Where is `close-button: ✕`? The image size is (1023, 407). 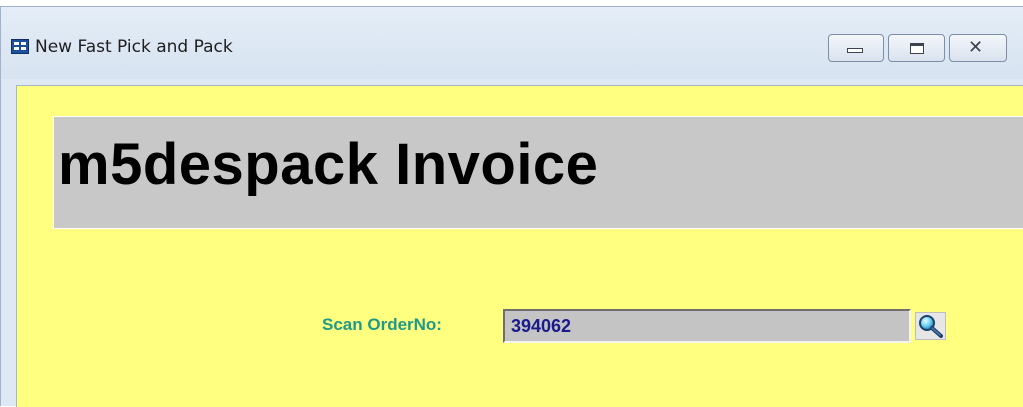
close-button: ✕ is located at coordinates (978, 48).